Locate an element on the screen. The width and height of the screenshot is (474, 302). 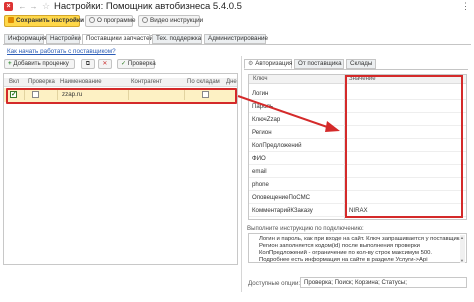
copy-icon: ⧉ is located at coordinates (88, 63).